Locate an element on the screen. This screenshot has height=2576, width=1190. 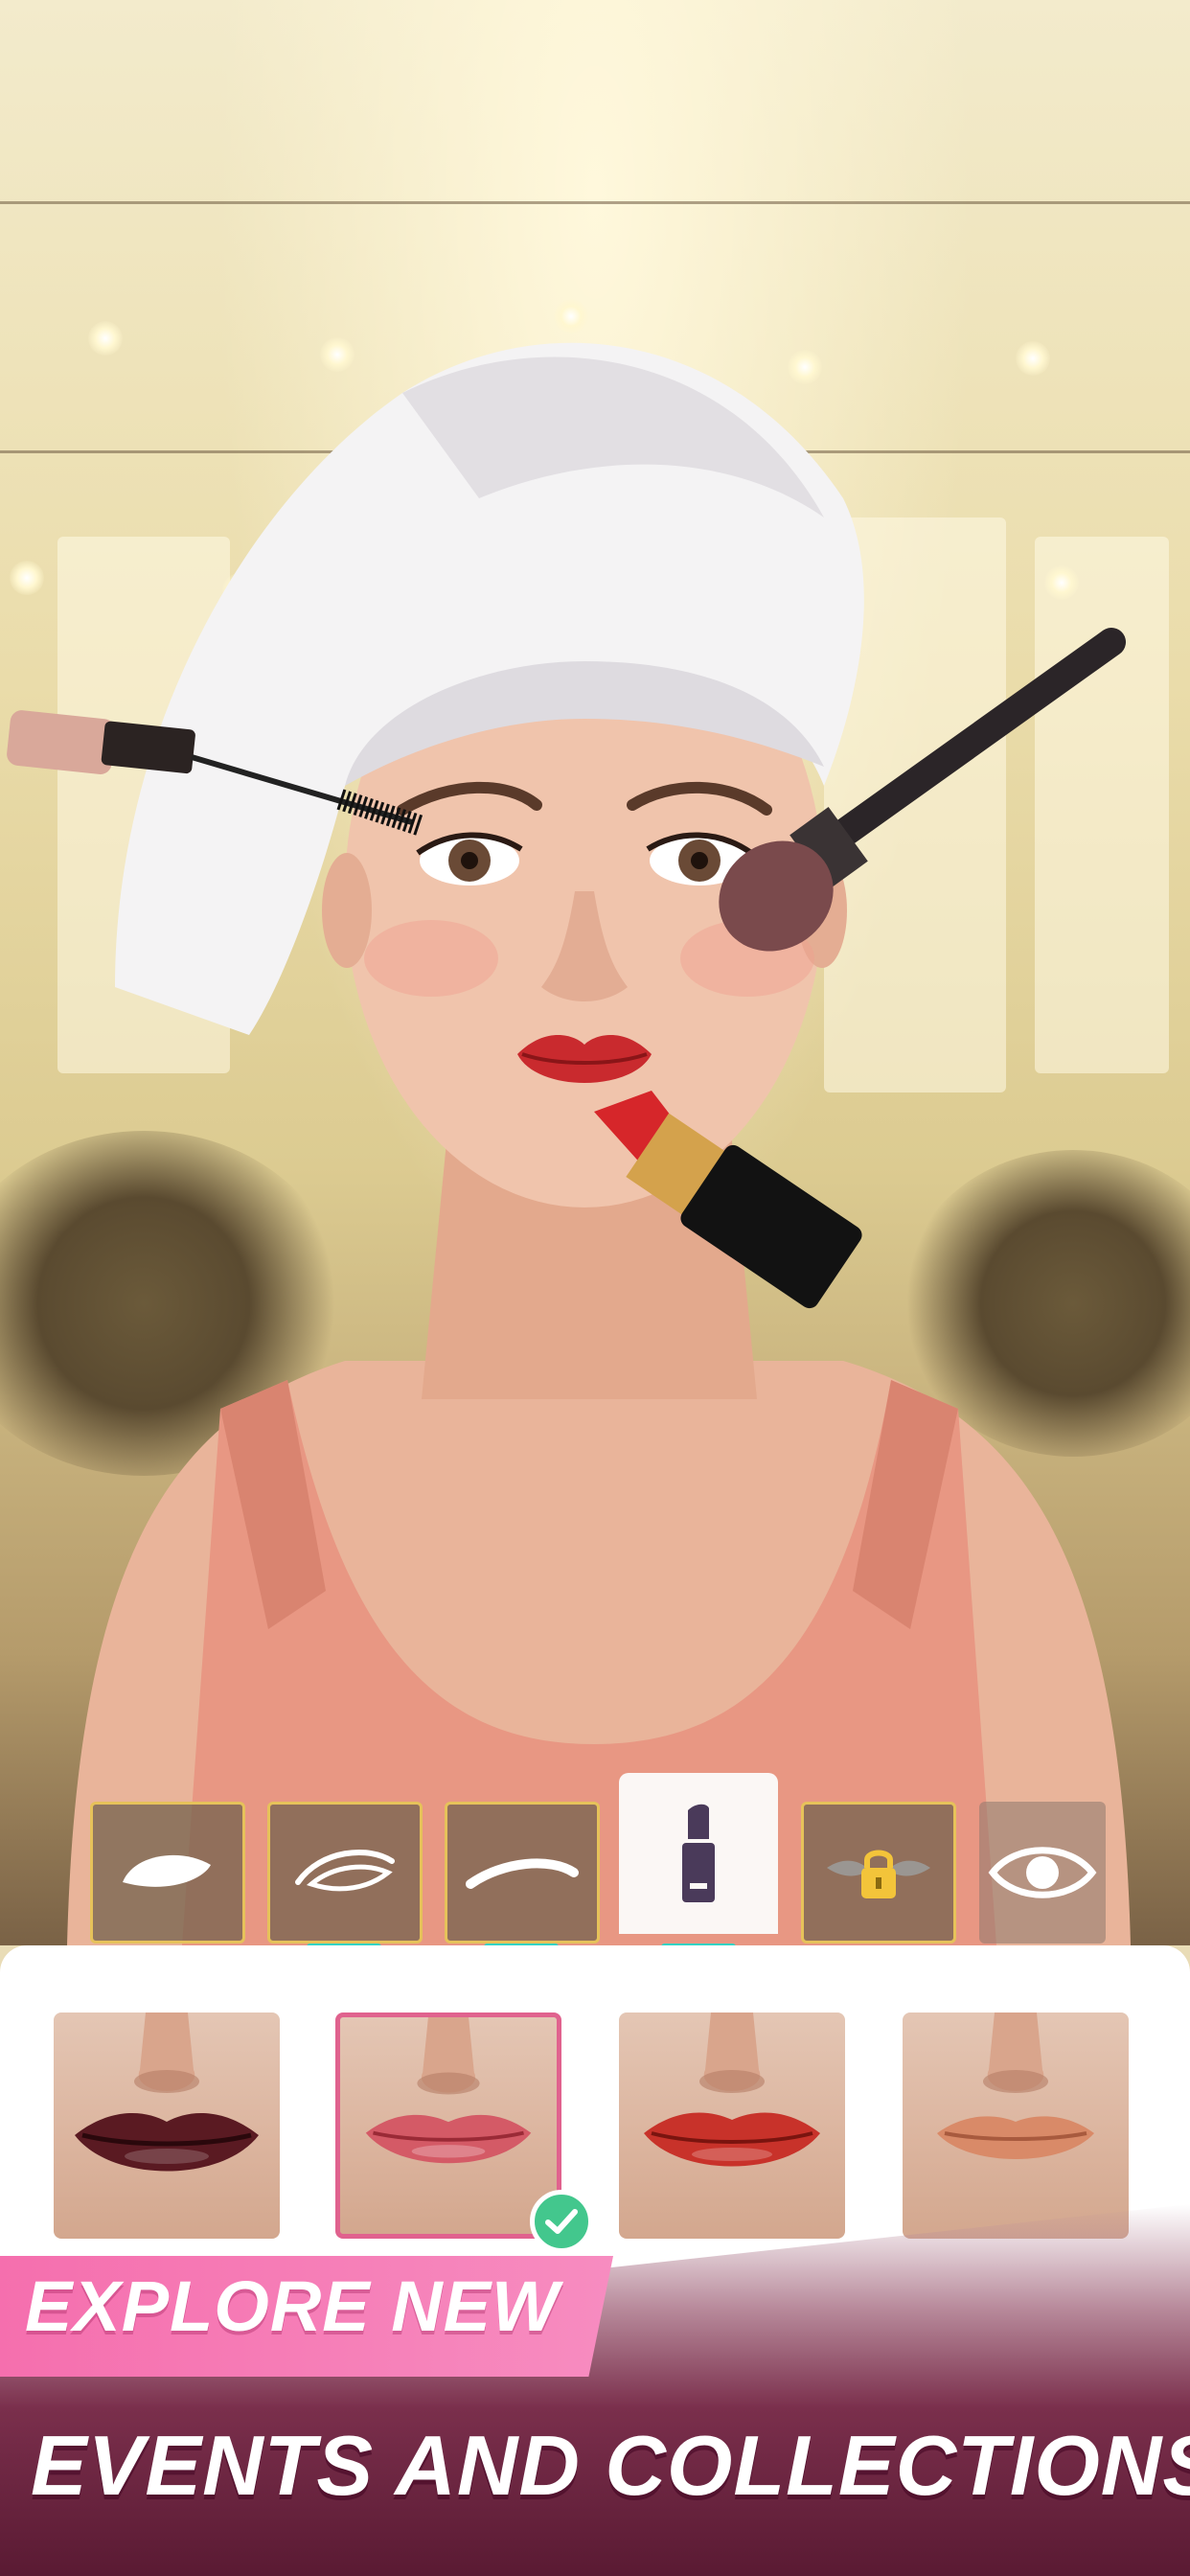
eye-shape-icon is located at coordinates (345, 1870).